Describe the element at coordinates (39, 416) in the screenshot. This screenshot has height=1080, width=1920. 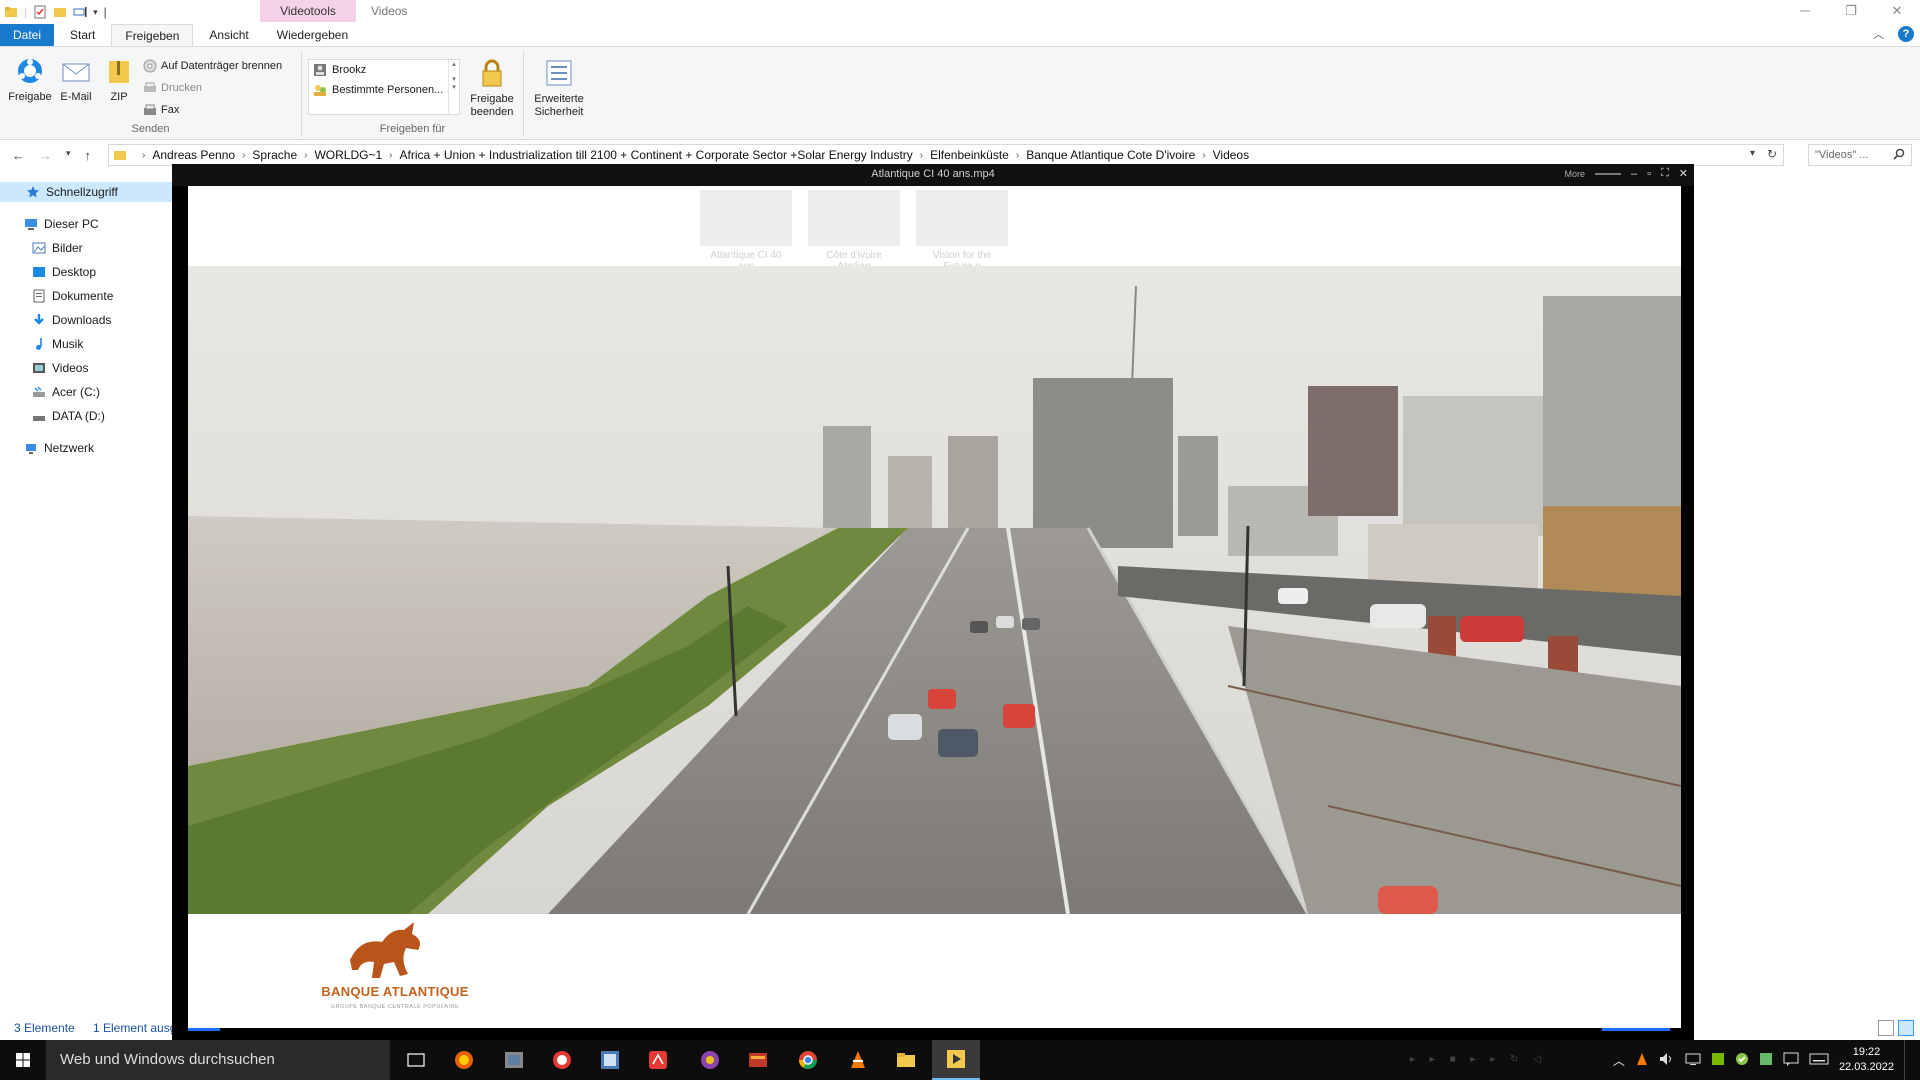
I see `drive-icon` at that location.